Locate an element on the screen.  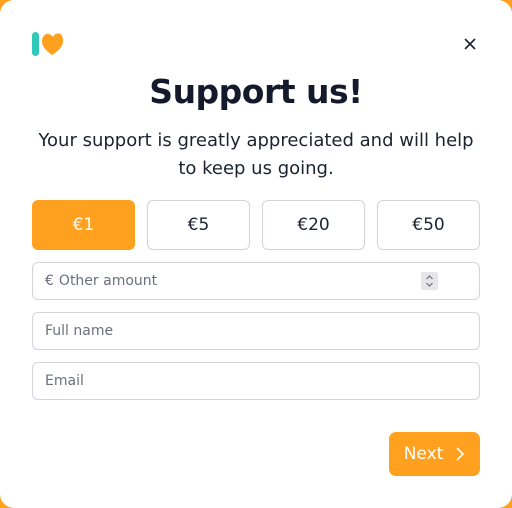
email-input is located at coordinates (262, 381).